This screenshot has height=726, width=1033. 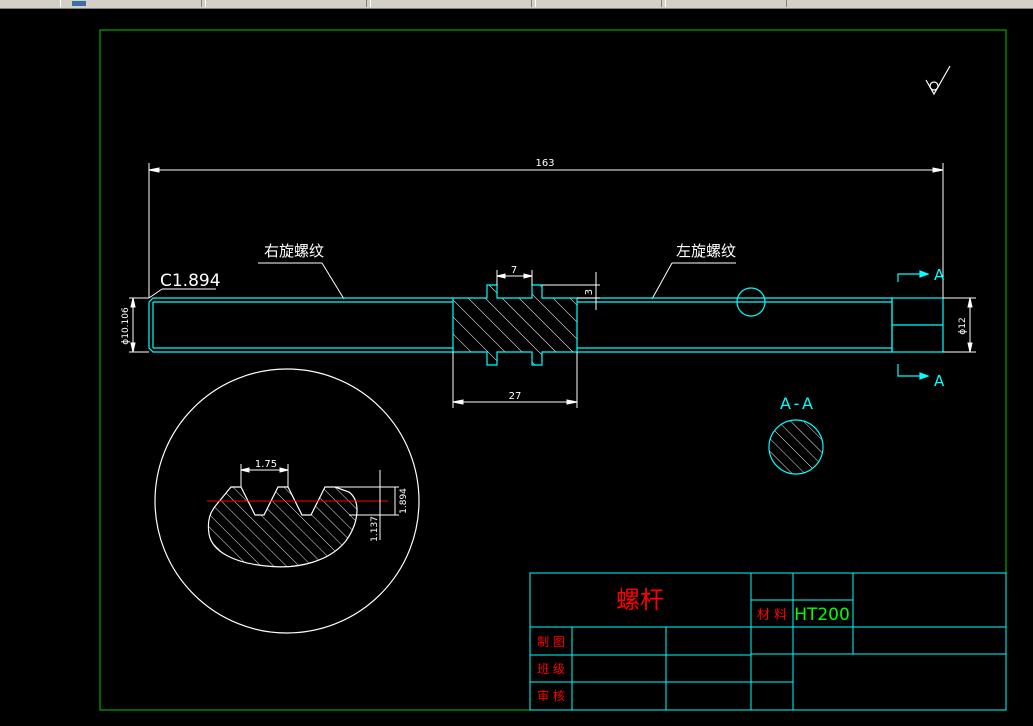 I want to click on left-thread-label: 左旋螺纹, so click(x=706, y=251).